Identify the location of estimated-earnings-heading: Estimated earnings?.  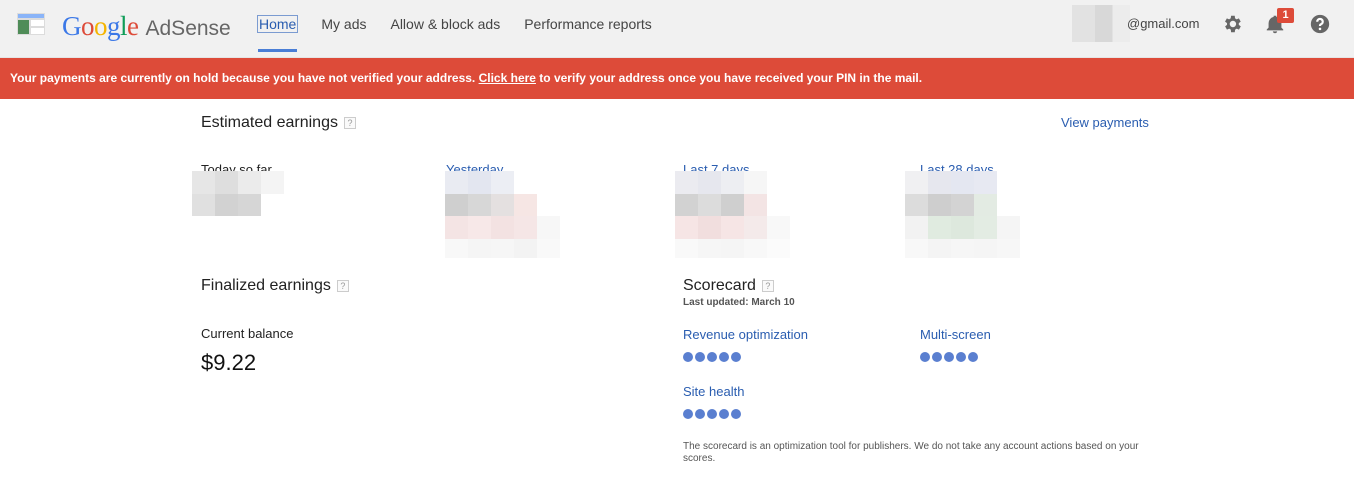
(278, 123).